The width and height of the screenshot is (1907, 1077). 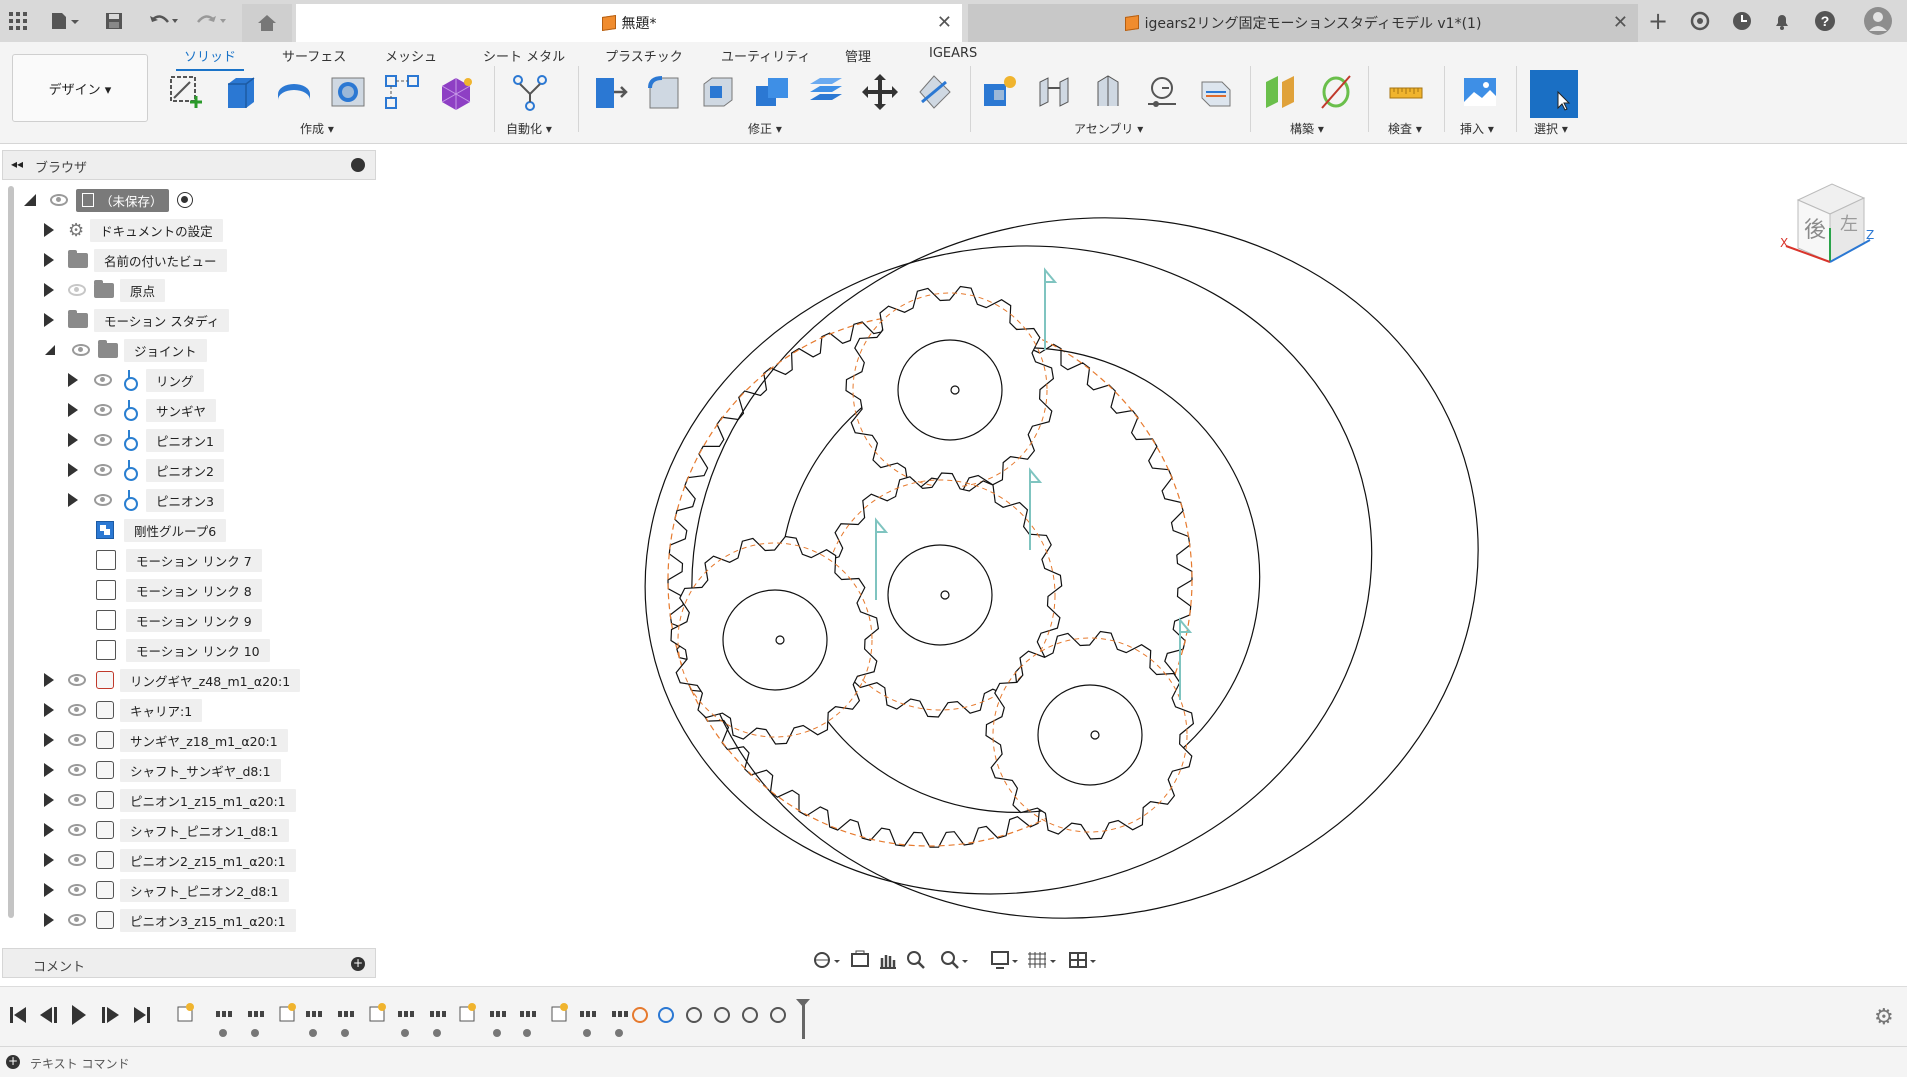 What do you see at coordinates (183, 650) in the screenshot?
I see `tree-item-motion-link-10: モーション リンク 10` at bounding box center [183, 650].